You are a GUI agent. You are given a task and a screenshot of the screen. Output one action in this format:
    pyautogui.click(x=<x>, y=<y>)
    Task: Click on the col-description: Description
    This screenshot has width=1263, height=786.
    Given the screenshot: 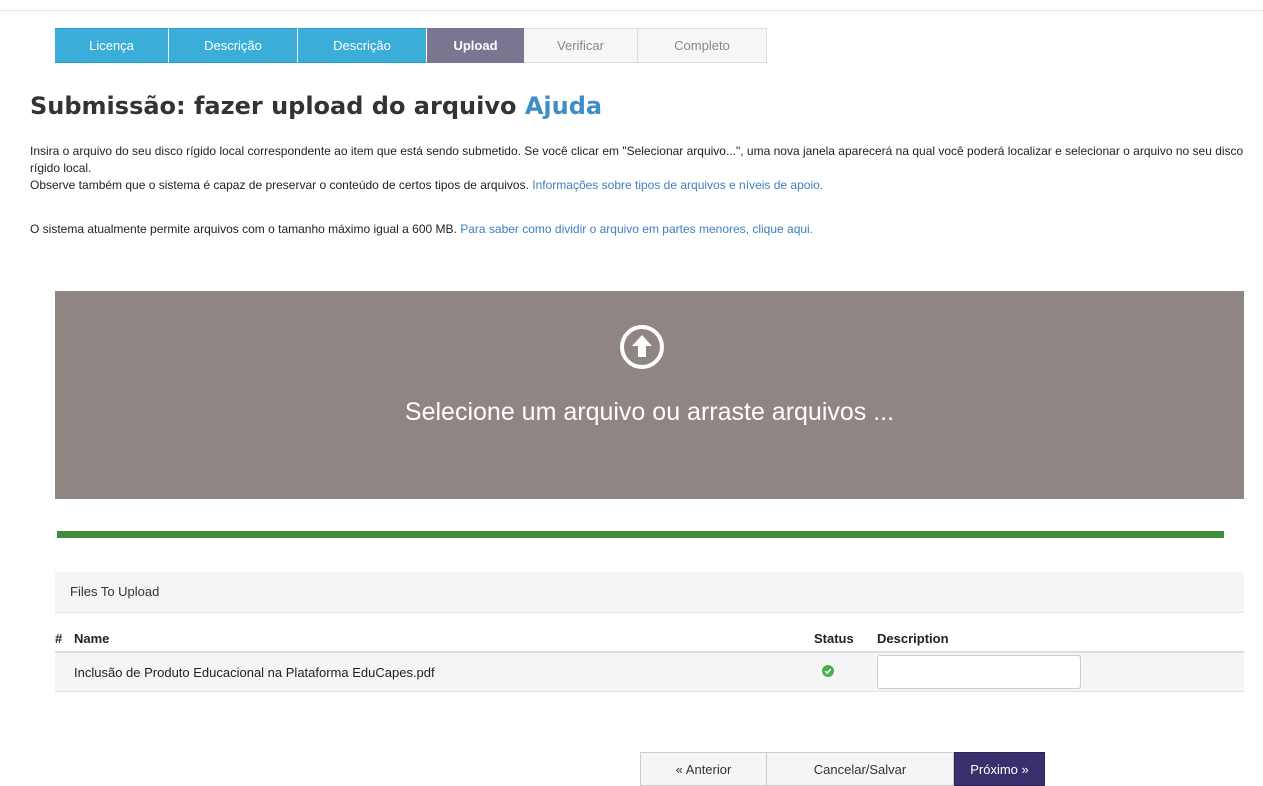 What is the action you would take?
    pyautogui.click(x=1060, y=639)
    